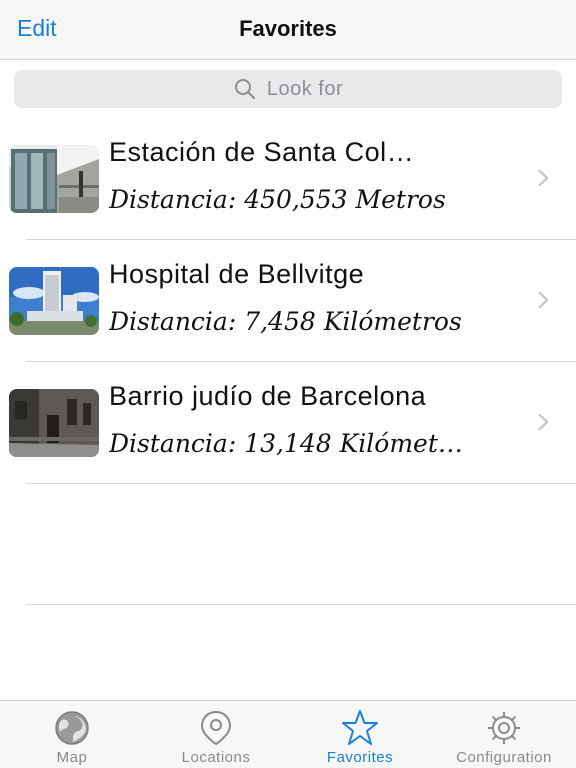  Describe the element at coordinates (54, 179) in the screenshot. I see `station-photo` at that location.